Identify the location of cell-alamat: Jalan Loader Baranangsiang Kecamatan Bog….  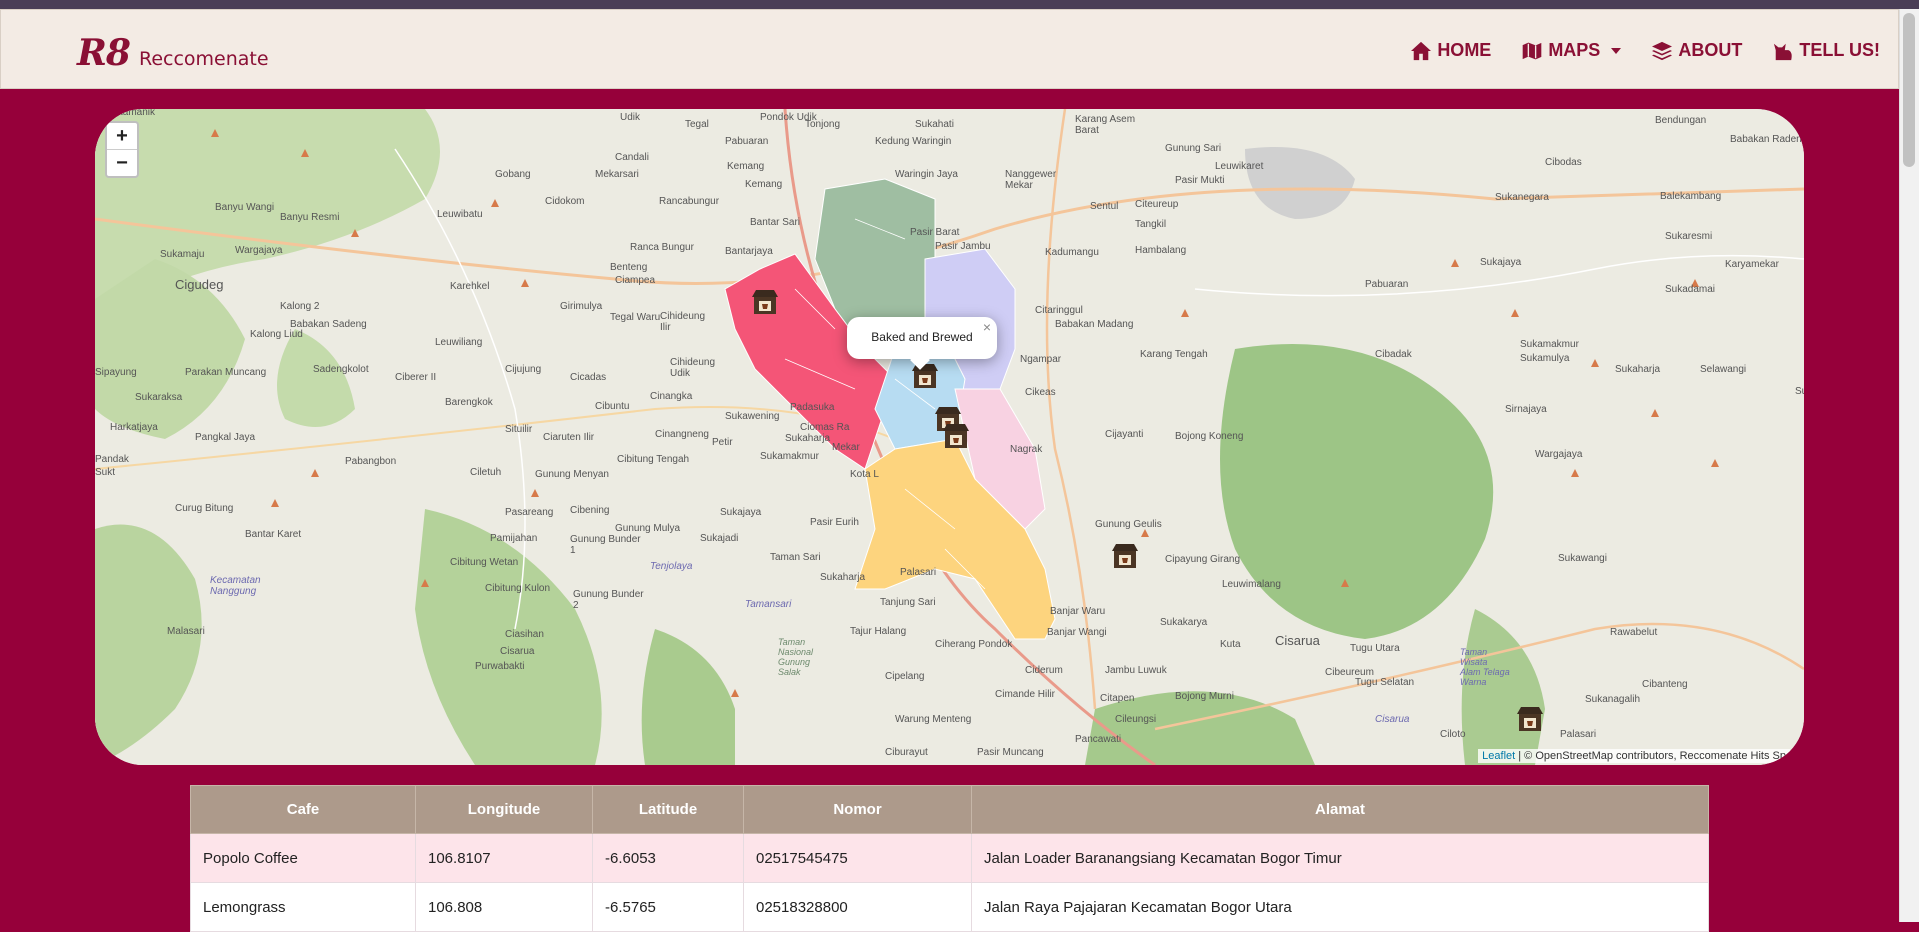
(1340, 858).